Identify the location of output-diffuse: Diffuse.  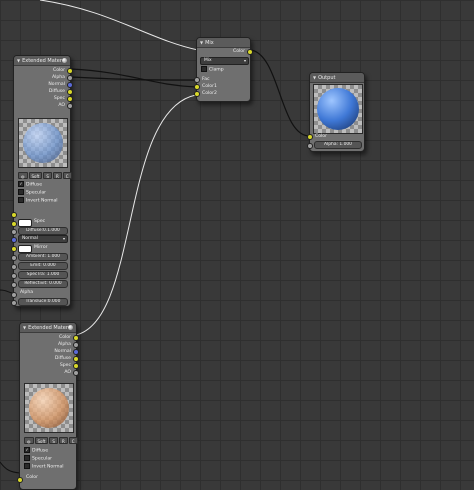
(56, 91).